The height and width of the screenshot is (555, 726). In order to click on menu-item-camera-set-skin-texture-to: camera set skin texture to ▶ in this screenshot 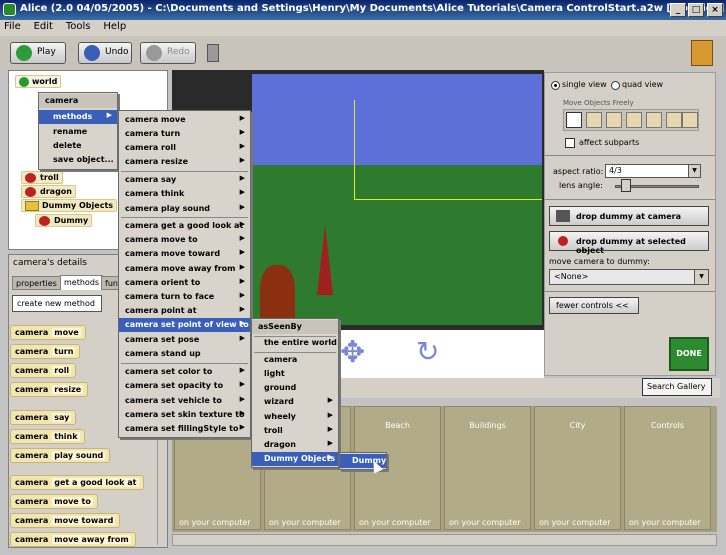, I will do `click(184, 415)`.